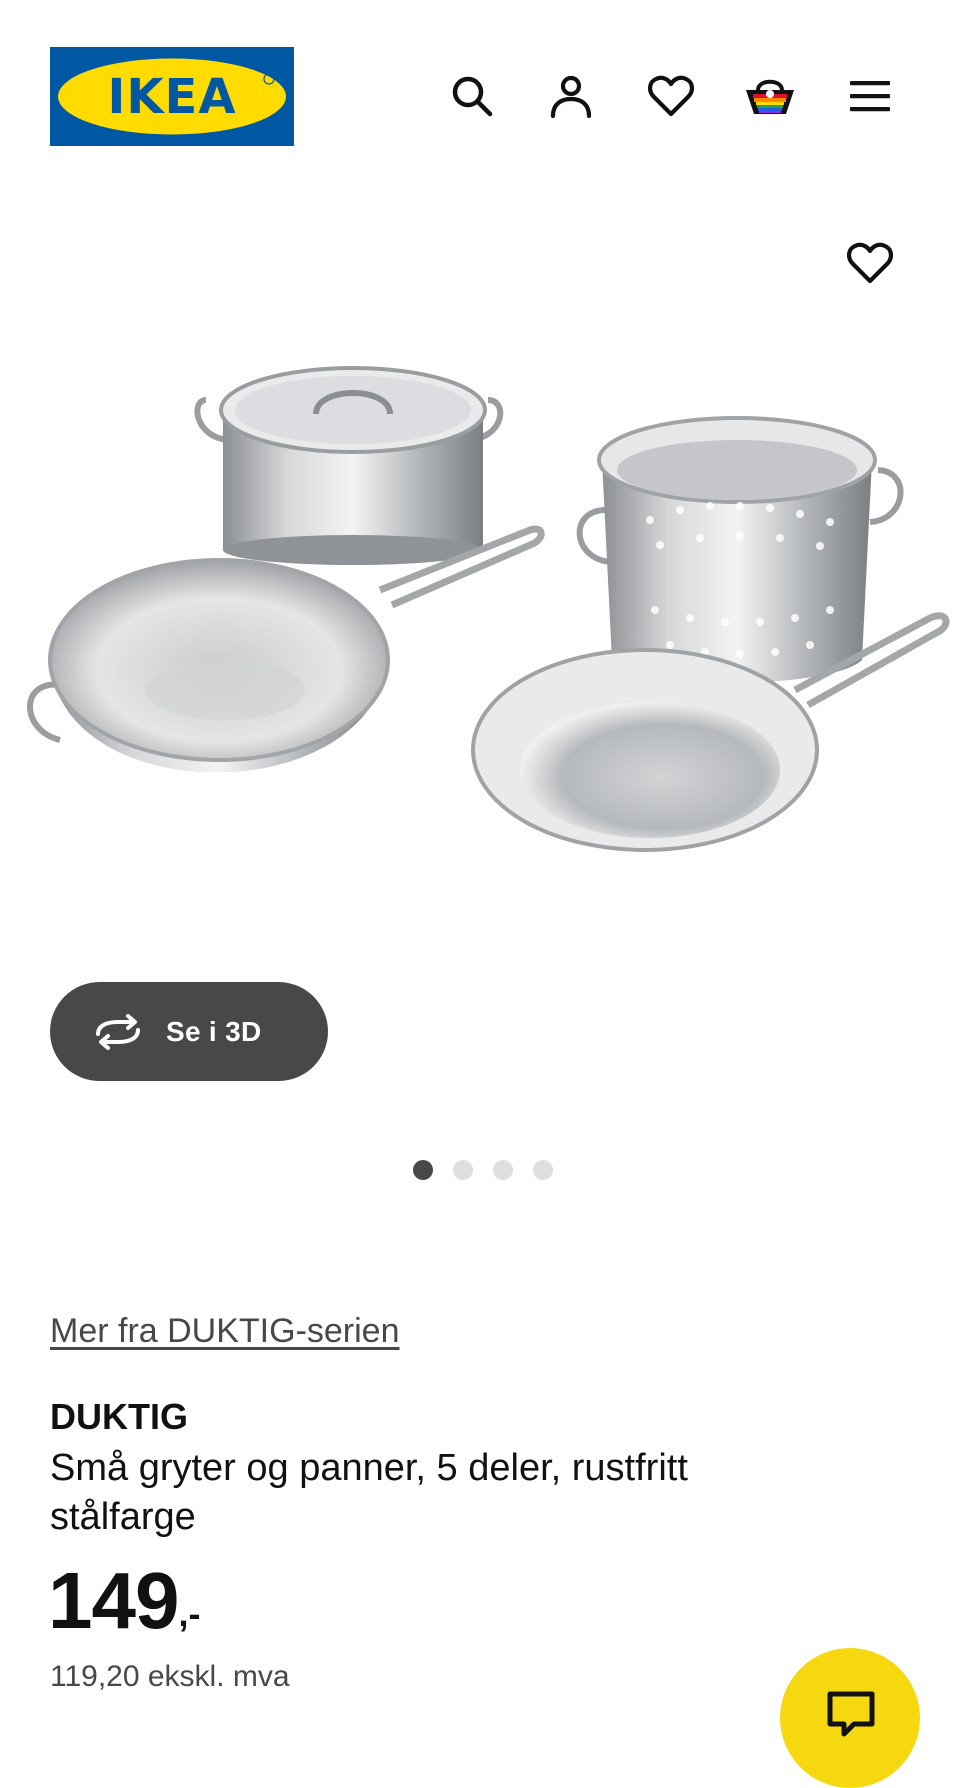  I want to click on logo-wordmark: IKEA, so click(172, 97).